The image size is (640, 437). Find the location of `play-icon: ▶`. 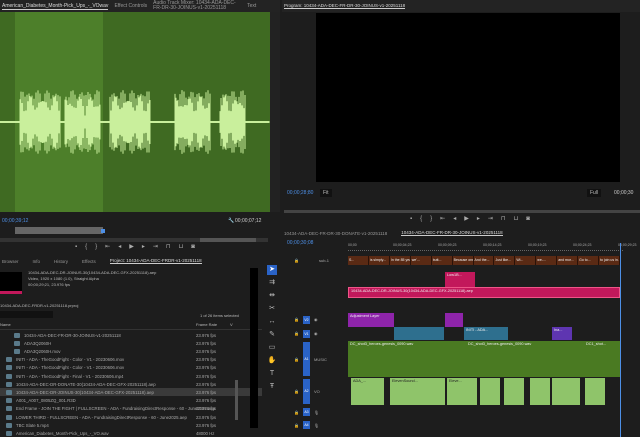

play-icon: ▶ is located at coordinates (131, 246).